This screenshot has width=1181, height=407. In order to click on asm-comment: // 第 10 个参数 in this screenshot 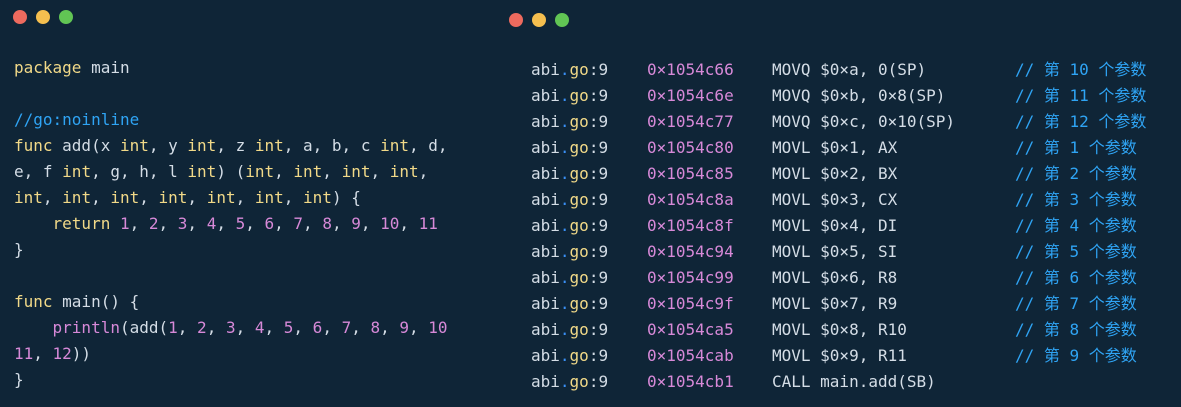, I will do `click(1081, 69)`.